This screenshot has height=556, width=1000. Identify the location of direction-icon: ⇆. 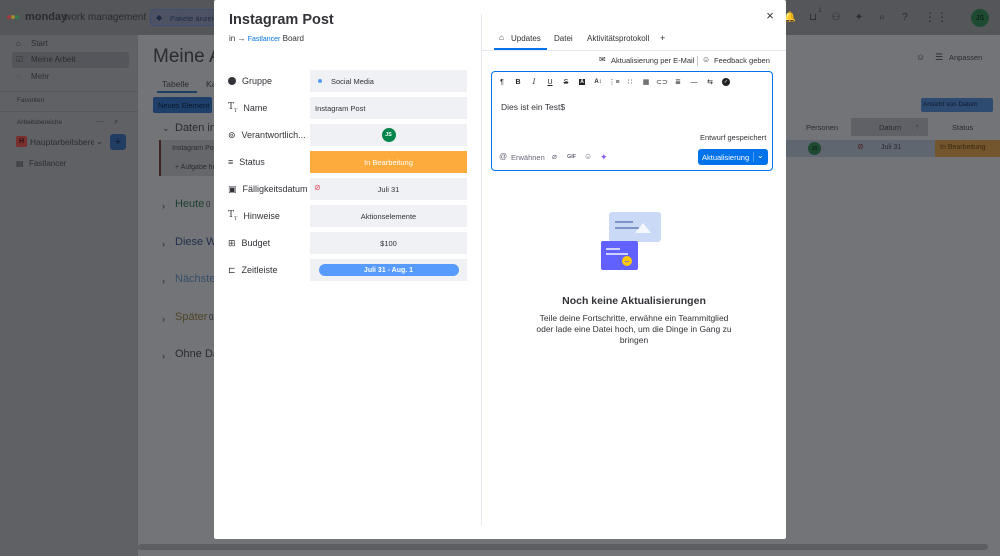
(710, 82).